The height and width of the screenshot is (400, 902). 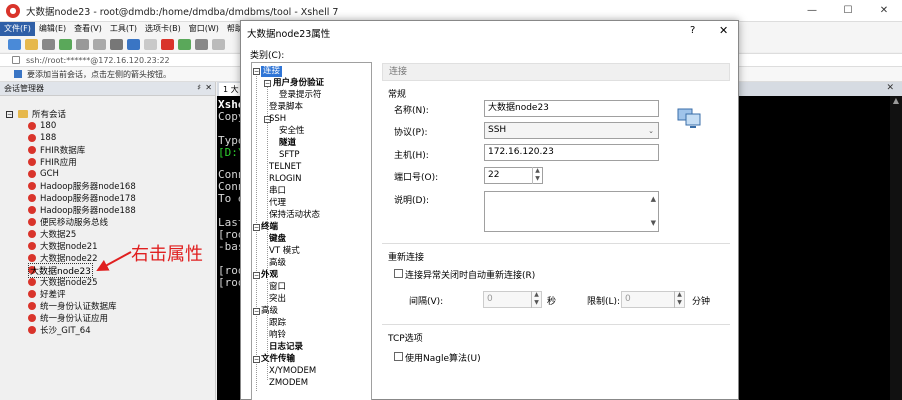 I want to click on reconnect-checkbox-label: 连接异常关闭时自动重新连接(R), so click(x=470, y=274).